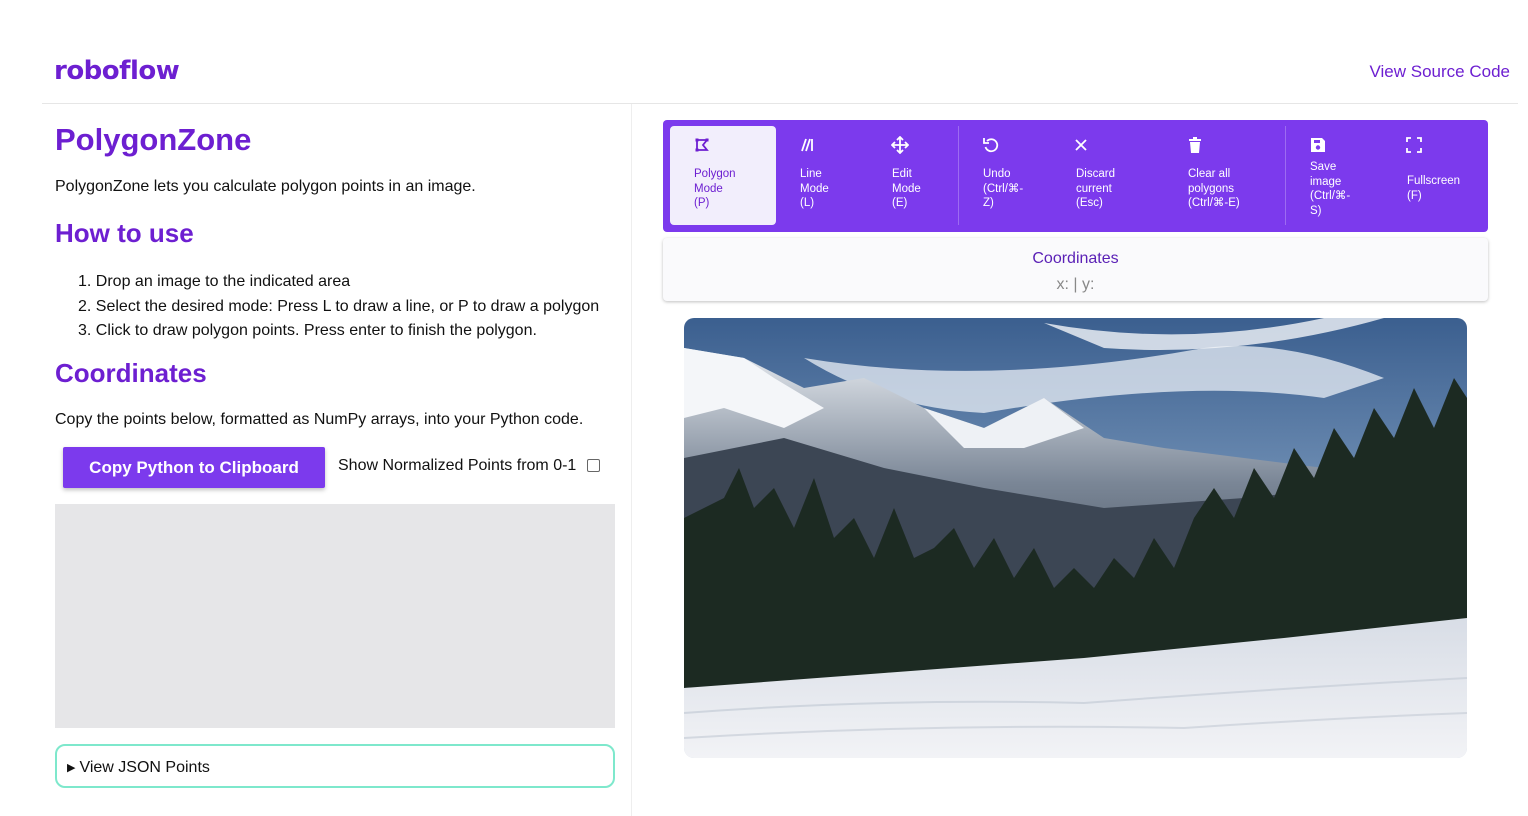  What do you see at coordinates (1318, 145) in the screenshot?
I see `save-icon` at bounding box center [1318, 145].